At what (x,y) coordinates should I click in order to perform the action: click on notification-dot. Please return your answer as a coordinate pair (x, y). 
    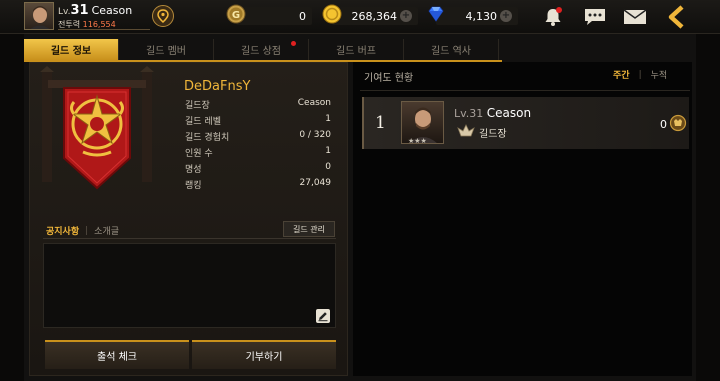
    Looking at the image, I should click on (293, 43).